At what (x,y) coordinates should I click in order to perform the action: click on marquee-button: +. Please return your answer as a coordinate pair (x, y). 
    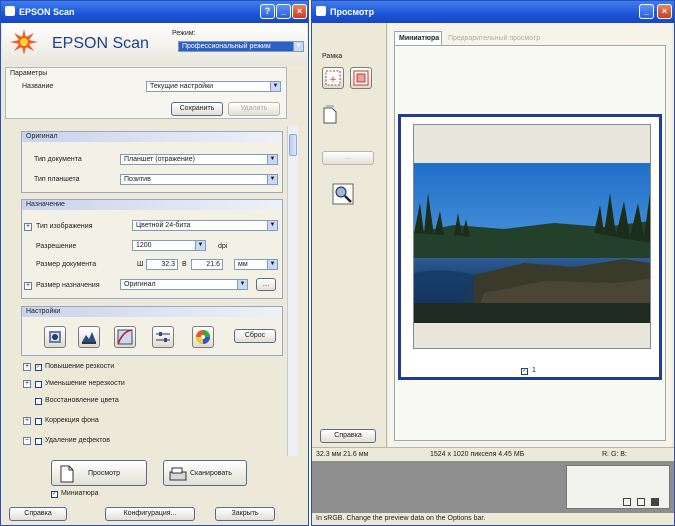
    Looking at the image, I should click on (333, 78).